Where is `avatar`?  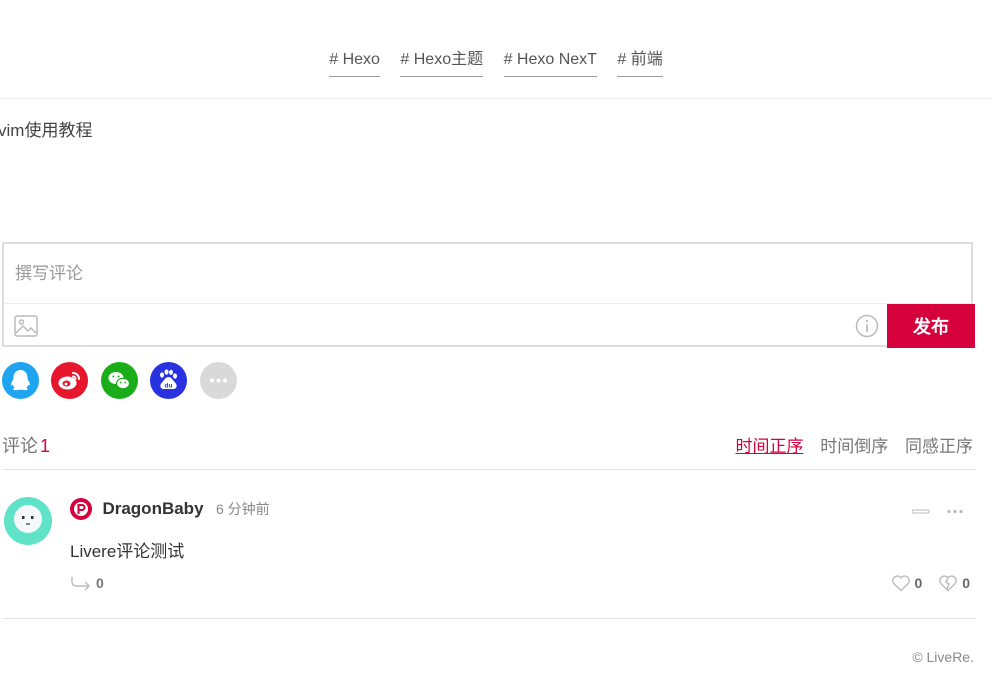
avatar is located at coordinates (28, 521).